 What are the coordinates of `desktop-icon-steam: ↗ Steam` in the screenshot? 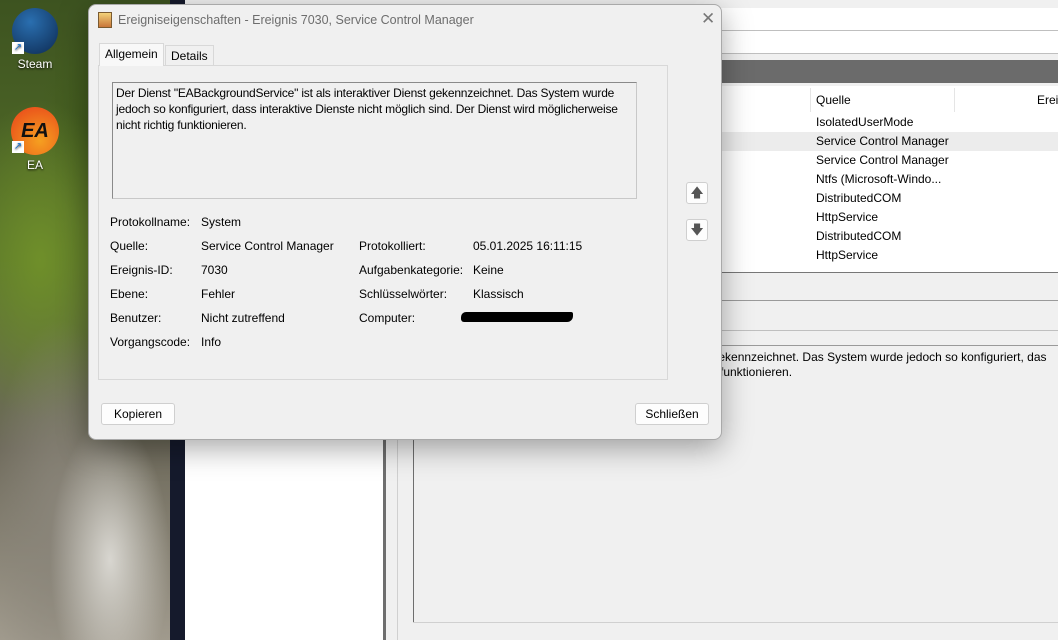 It's located at (35, 39).